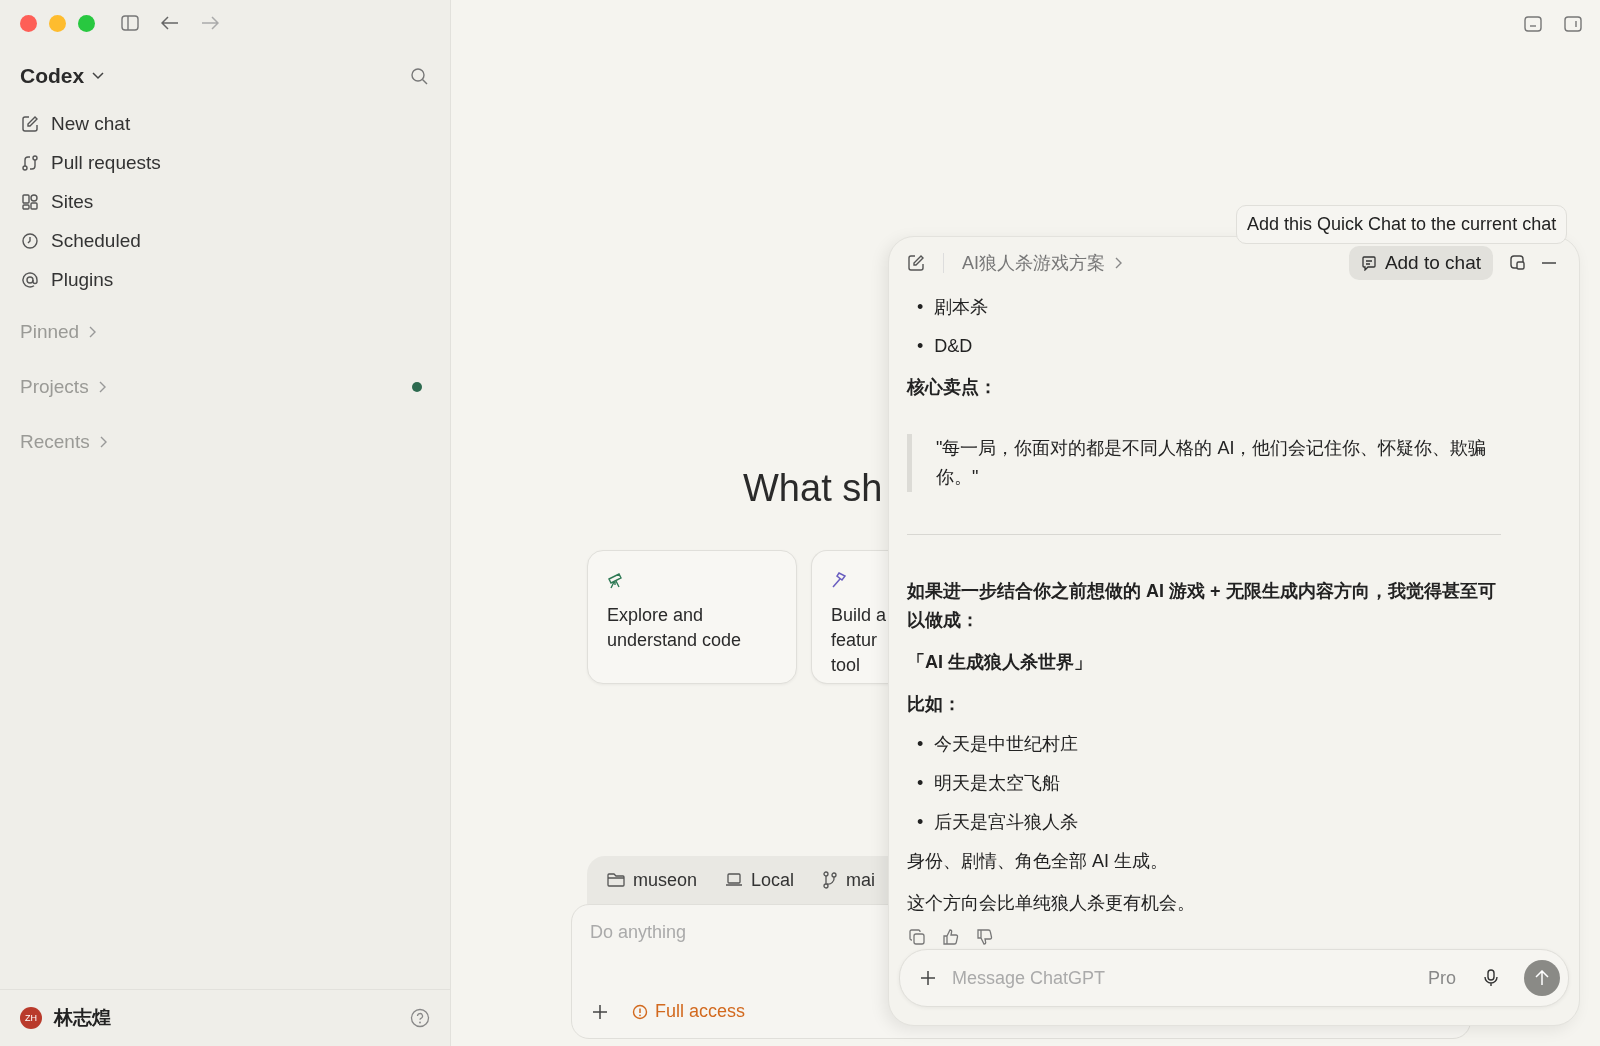  What do you see at coordinates (1491, 978) in the screenshot?
I see `microphone-icon` at bounding box center [1491, 978].